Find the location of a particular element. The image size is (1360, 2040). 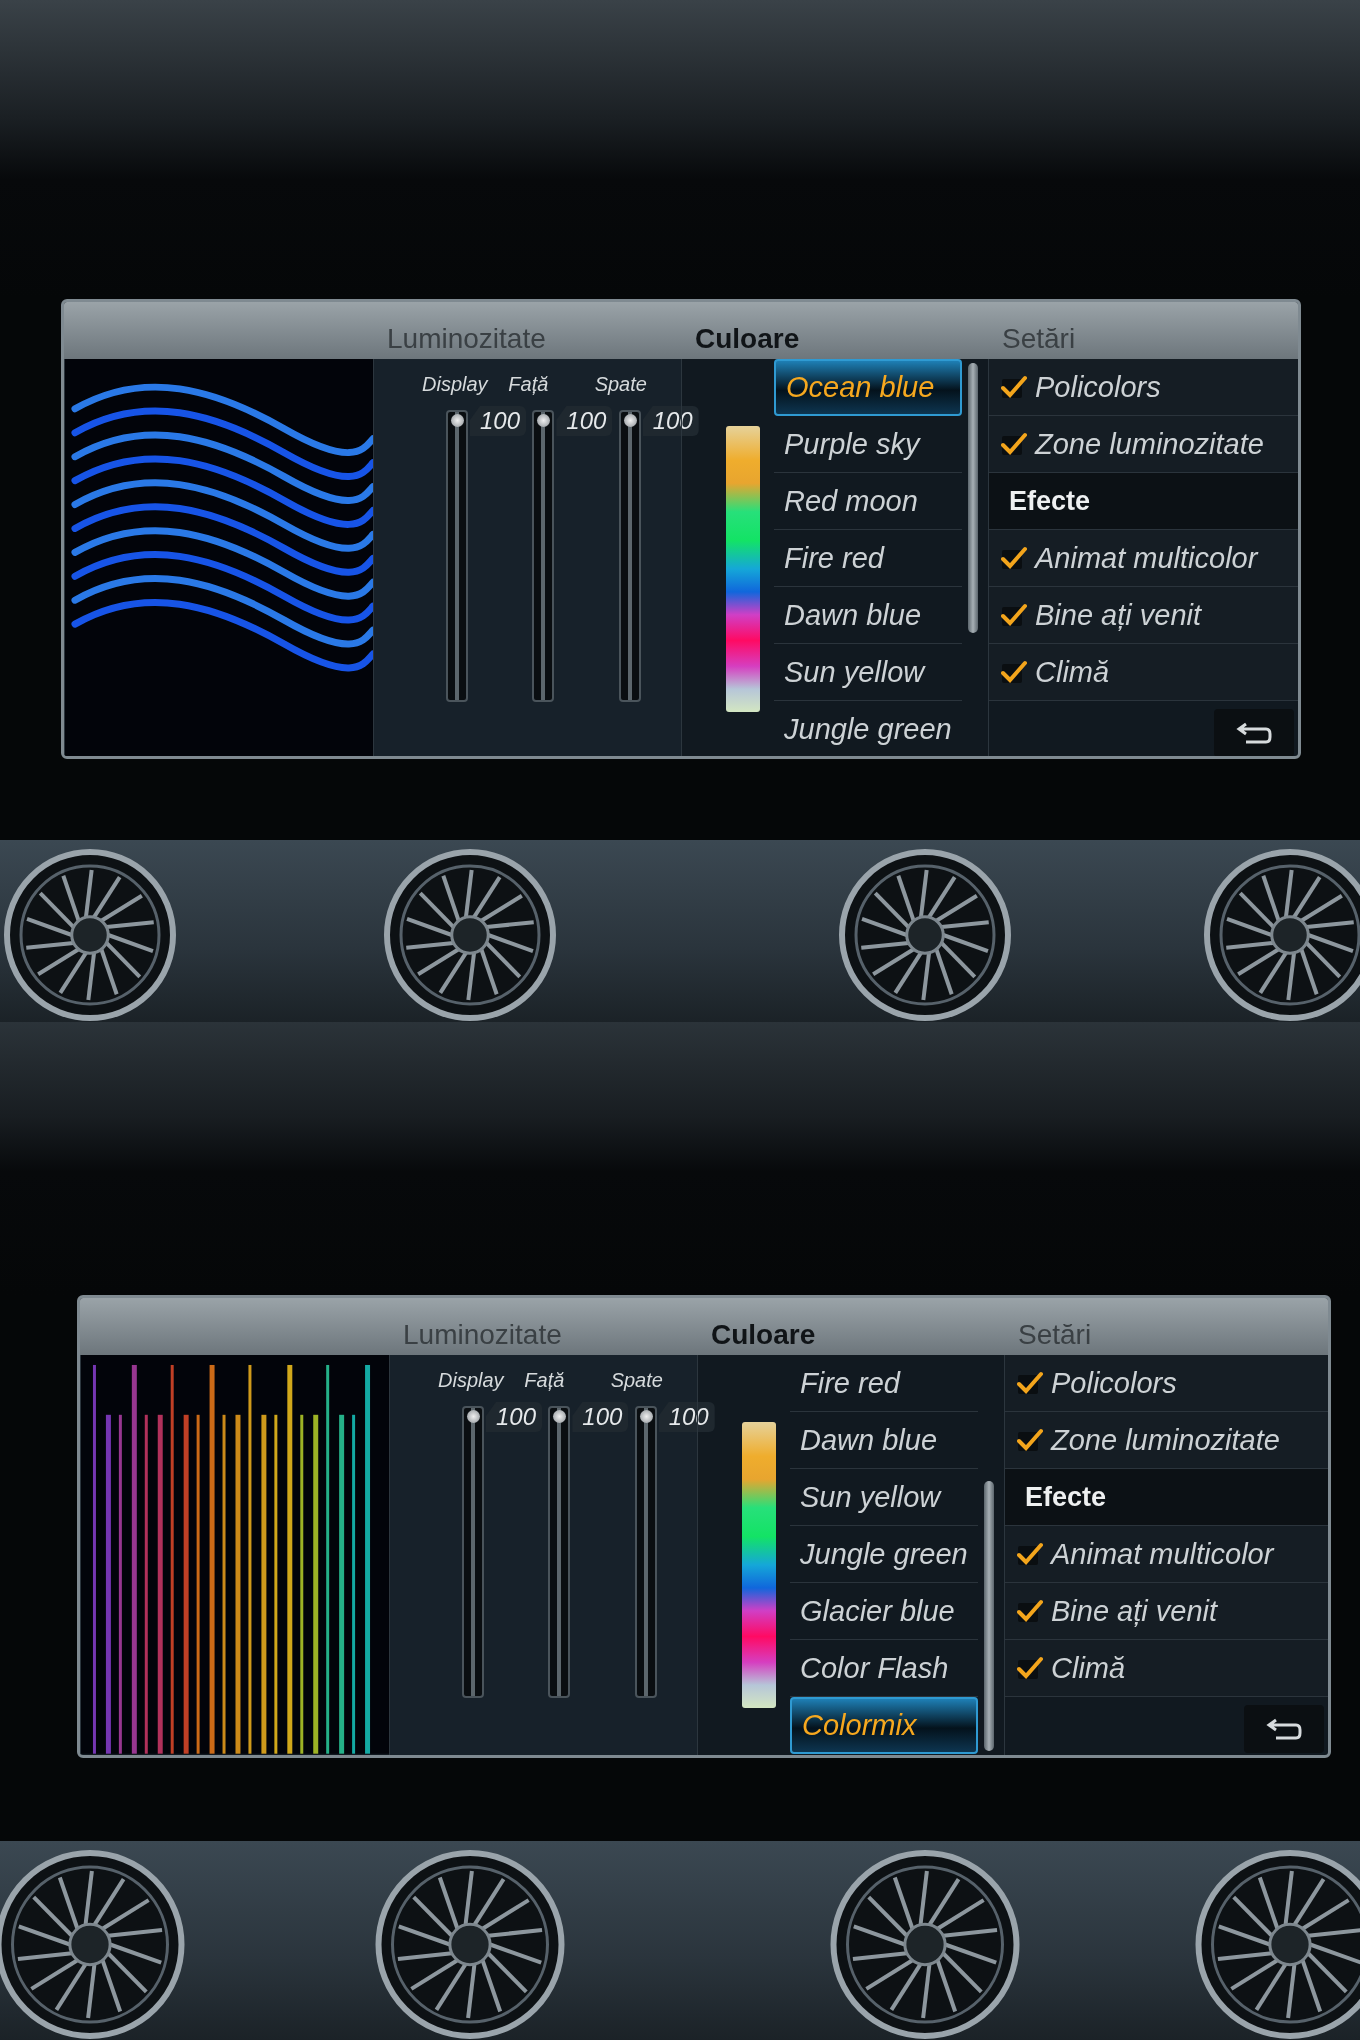

color-option: Red moon is located at coordinates (868, 501).